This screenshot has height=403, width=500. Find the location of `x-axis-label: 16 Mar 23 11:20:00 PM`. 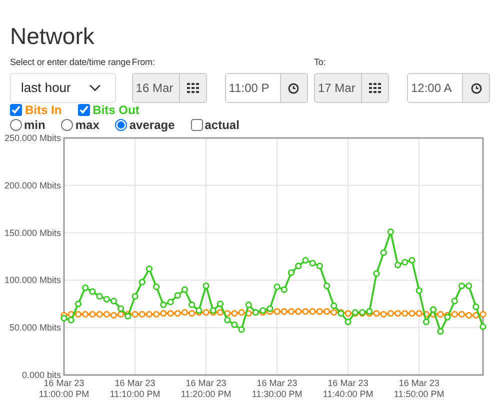

x-axis-label: 16 Mar 23 11:20:00 PM is located at coordinates (206, 388).